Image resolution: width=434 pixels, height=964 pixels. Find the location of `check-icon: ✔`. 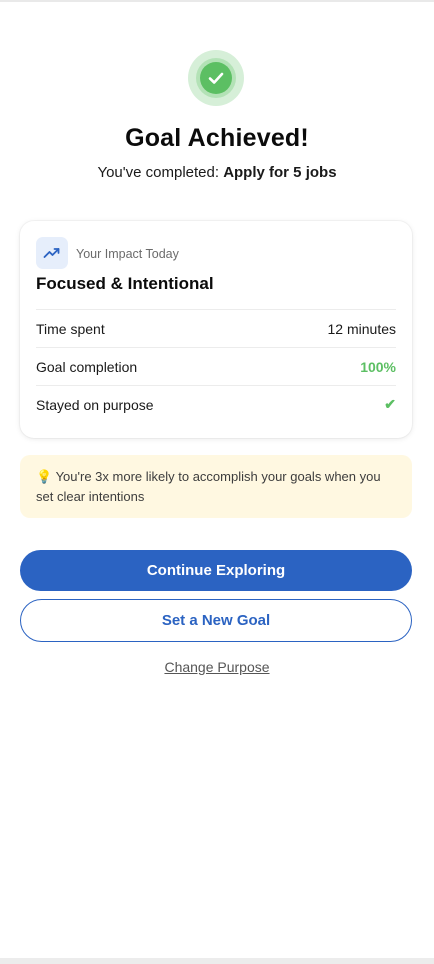

check-icon: ✔ is located at coordinates (390, 404).